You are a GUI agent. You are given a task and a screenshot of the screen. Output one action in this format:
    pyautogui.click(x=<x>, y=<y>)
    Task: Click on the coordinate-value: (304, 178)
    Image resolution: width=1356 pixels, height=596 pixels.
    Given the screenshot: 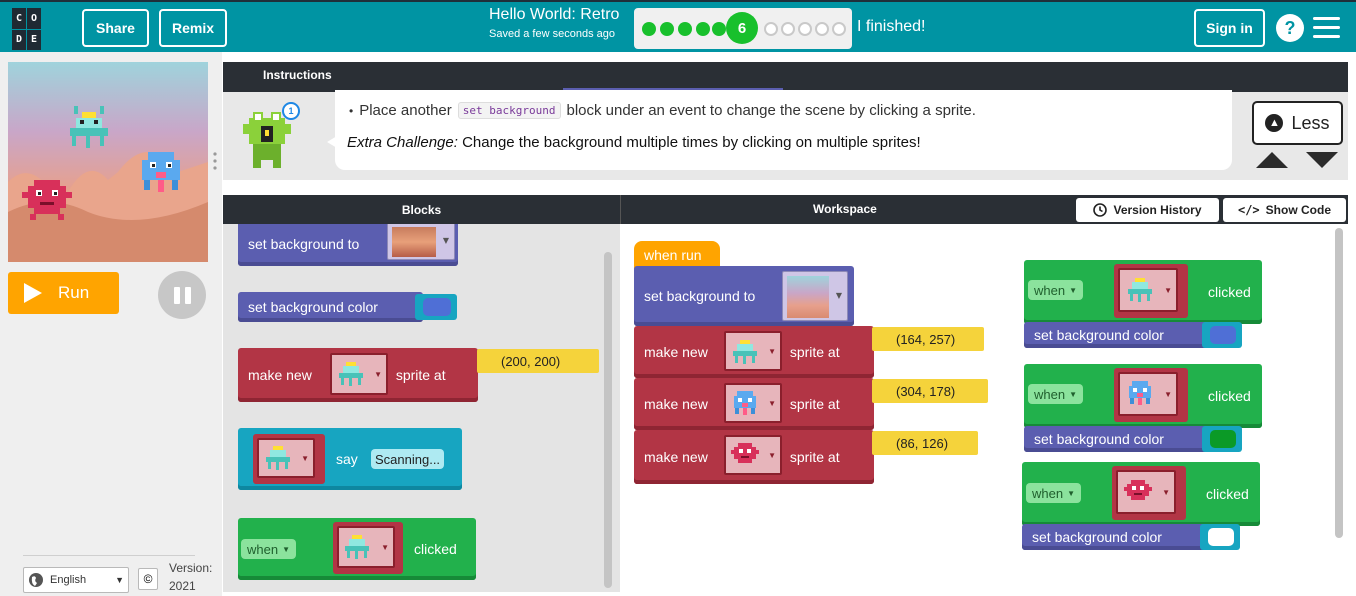 What is the action you would take?
    pyautogui.click(x=926, y=391)
    